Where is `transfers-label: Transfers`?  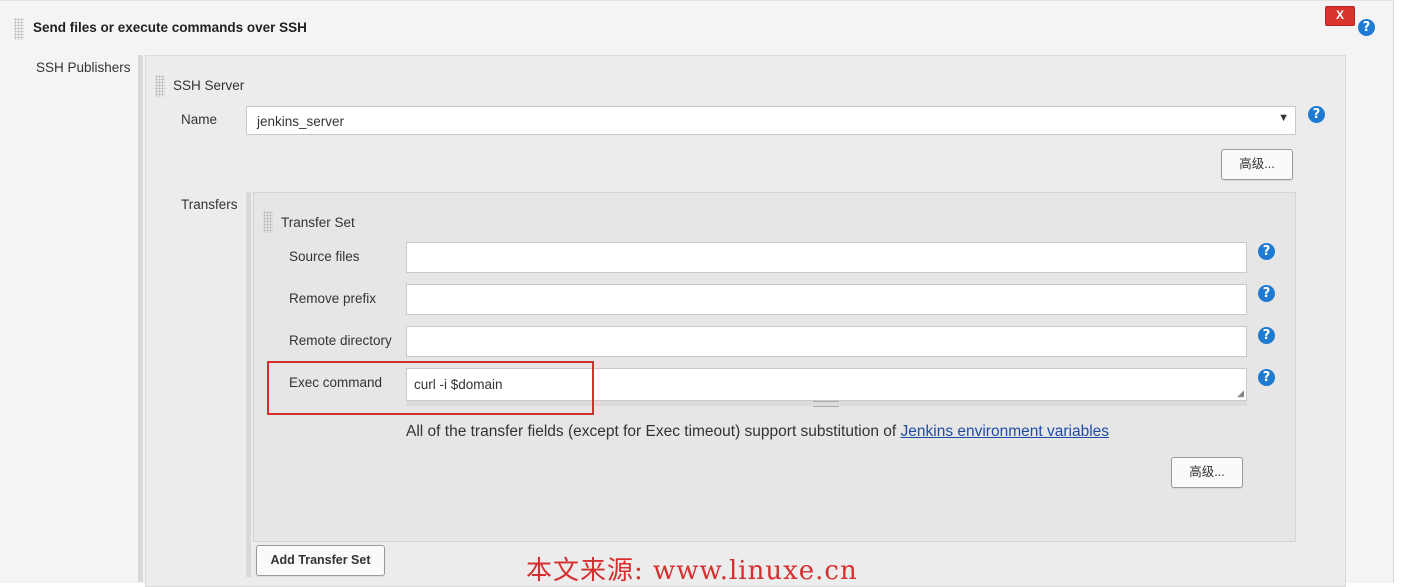 transfers-label: Transfers is located at coordinates (209, 204).